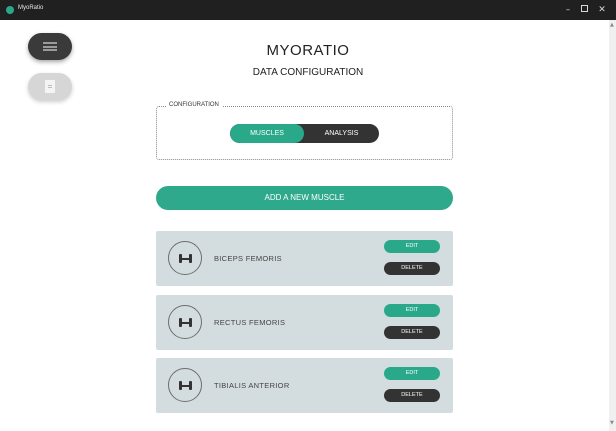 The image size is (616, 431). I want to click on vertical-scrollbar: ▲ ▼, so click(612, 225).